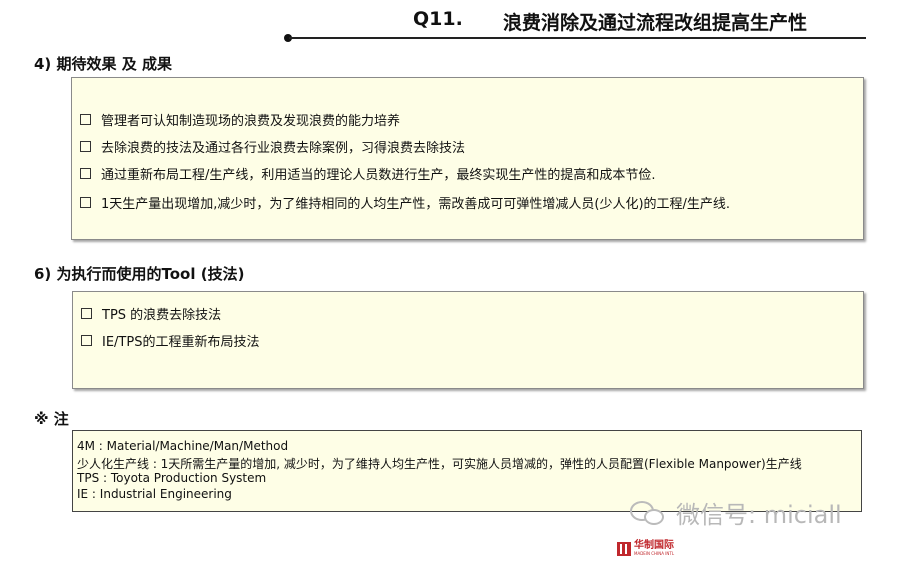  I want to click on list-item-text: TPS 的浪费去除技法, so click(162, 315).